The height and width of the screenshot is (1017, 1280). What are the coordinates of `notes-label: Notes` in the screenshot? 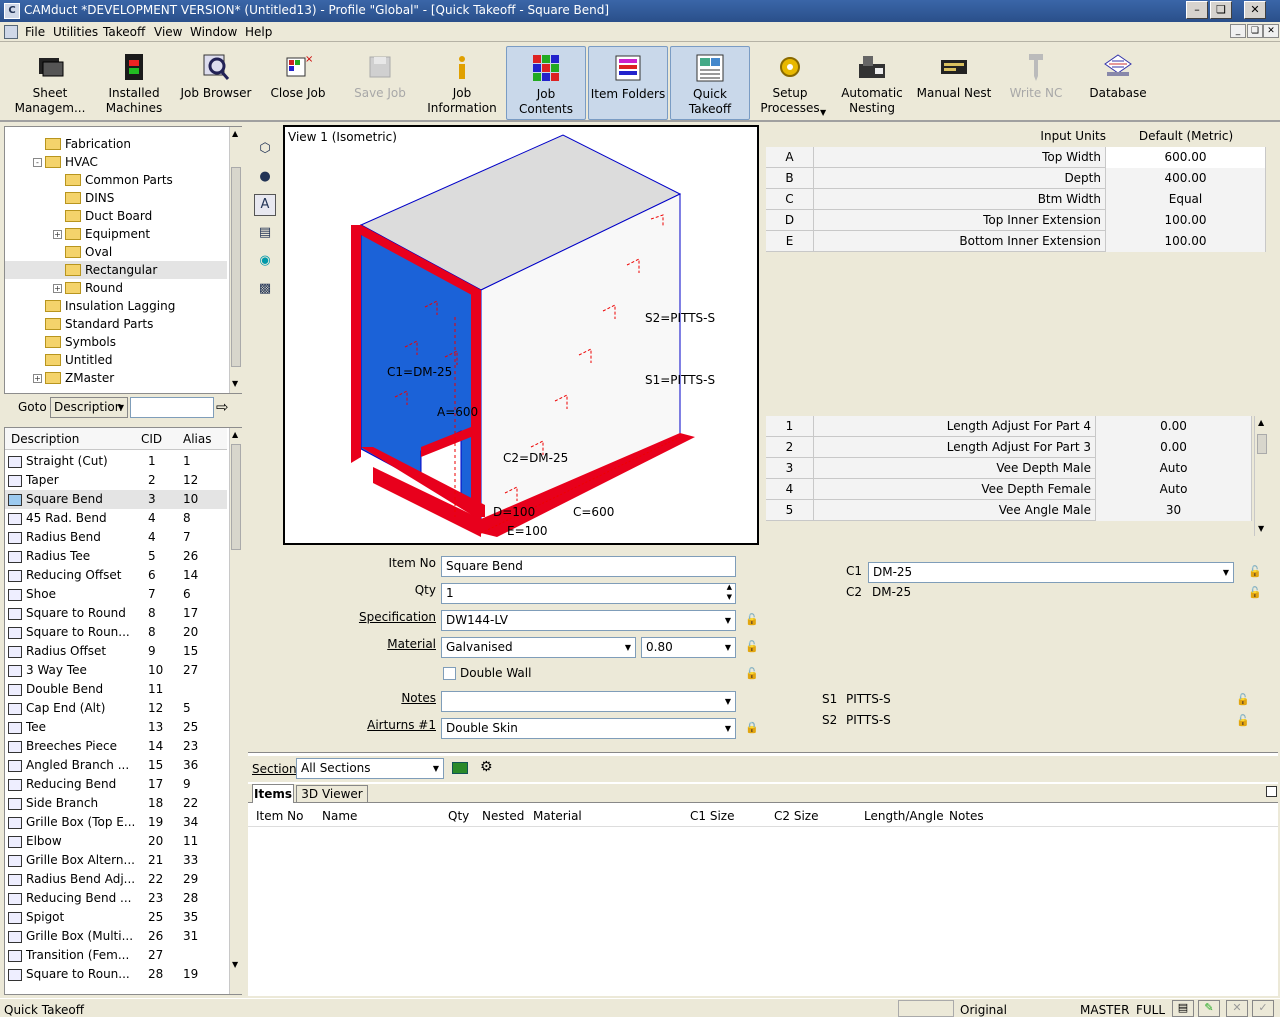 It's located at (383, 698).